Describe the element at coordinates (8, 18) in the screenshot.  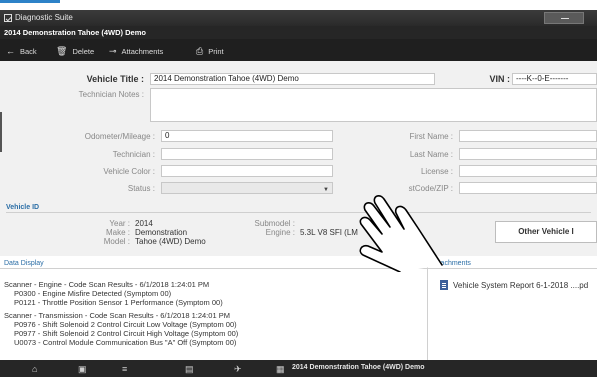
I see `checkbox-app-icon` at that location.